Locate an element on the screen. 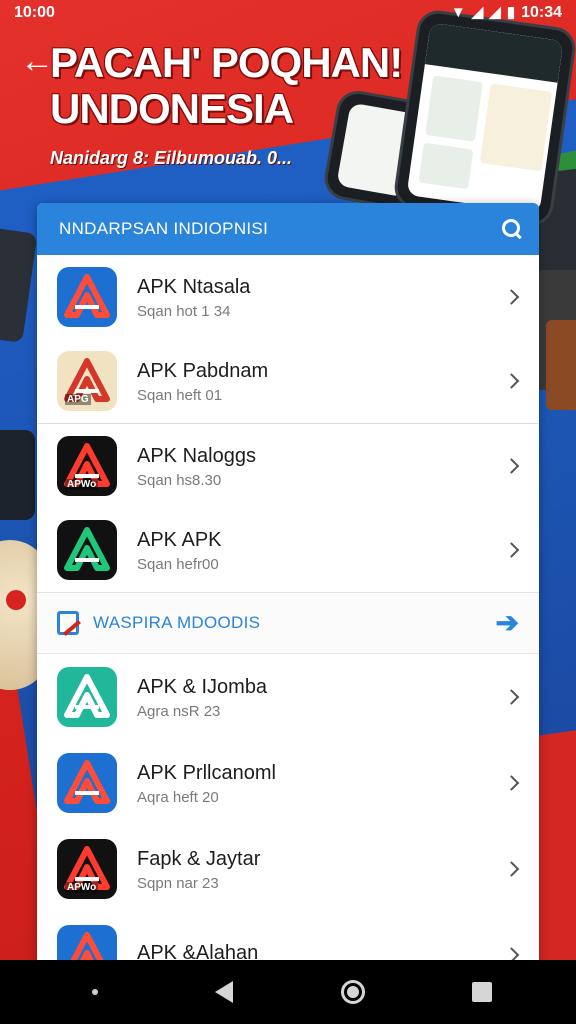 This screenshot has height=1024, width=576. status-time: 10:00 is located at coordinates (34, 12).